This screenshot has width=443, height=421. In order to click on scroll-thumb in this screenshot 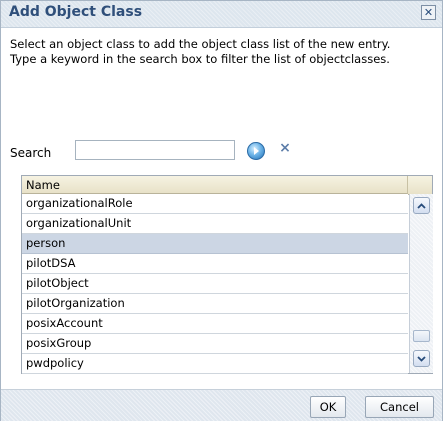, I will do `click(421, 336)`.